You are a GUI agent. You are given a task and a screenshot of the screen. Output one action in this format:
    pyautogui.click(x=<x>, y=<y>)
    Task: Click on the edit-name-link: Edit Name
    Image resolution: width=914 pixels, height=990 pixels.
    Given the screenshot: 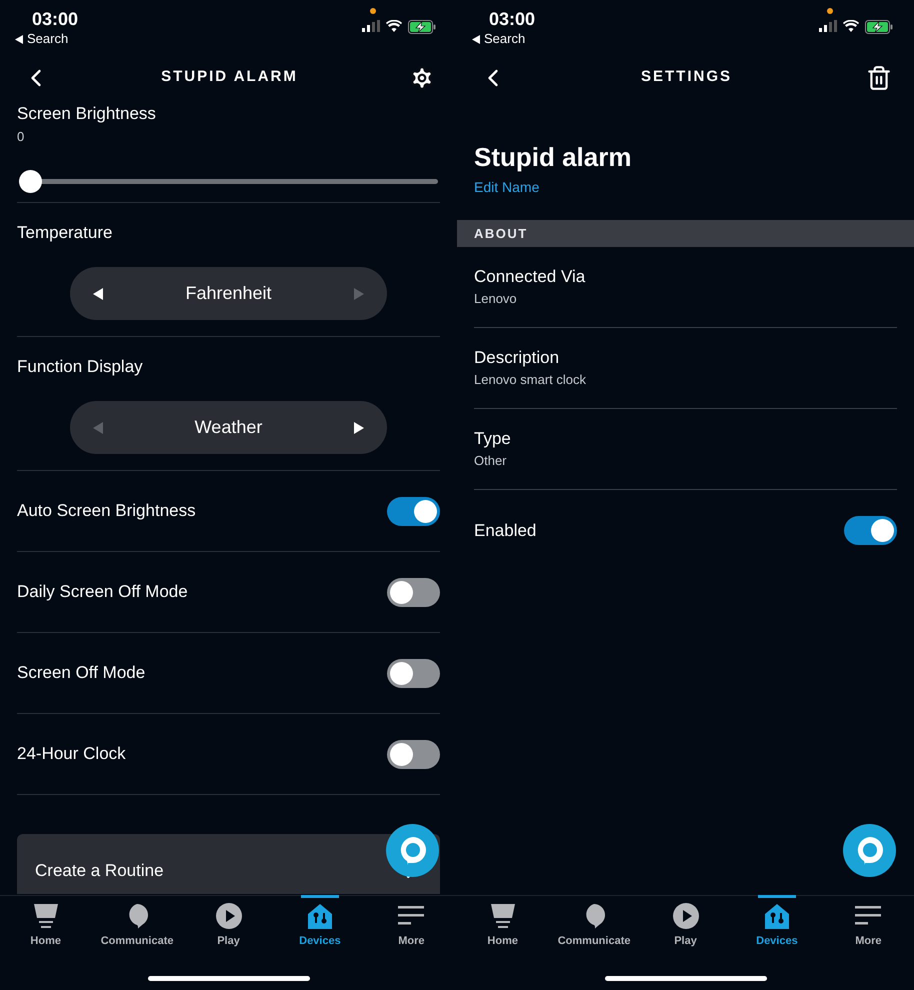 What is the action you would take?
    pyautogui.click(x=507, y=187)
    